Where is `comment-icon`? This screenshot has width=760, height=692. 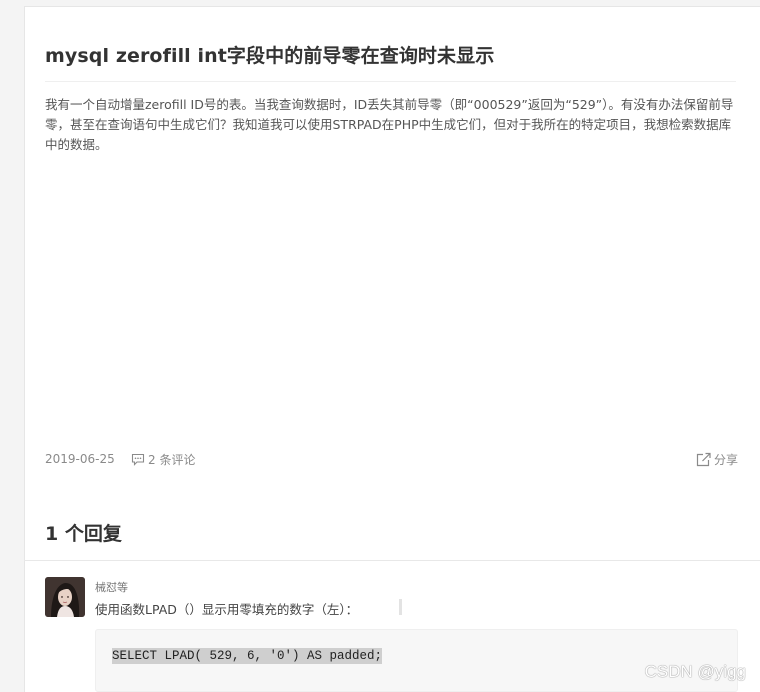
comment-icon is located at coordinates (138, 459).